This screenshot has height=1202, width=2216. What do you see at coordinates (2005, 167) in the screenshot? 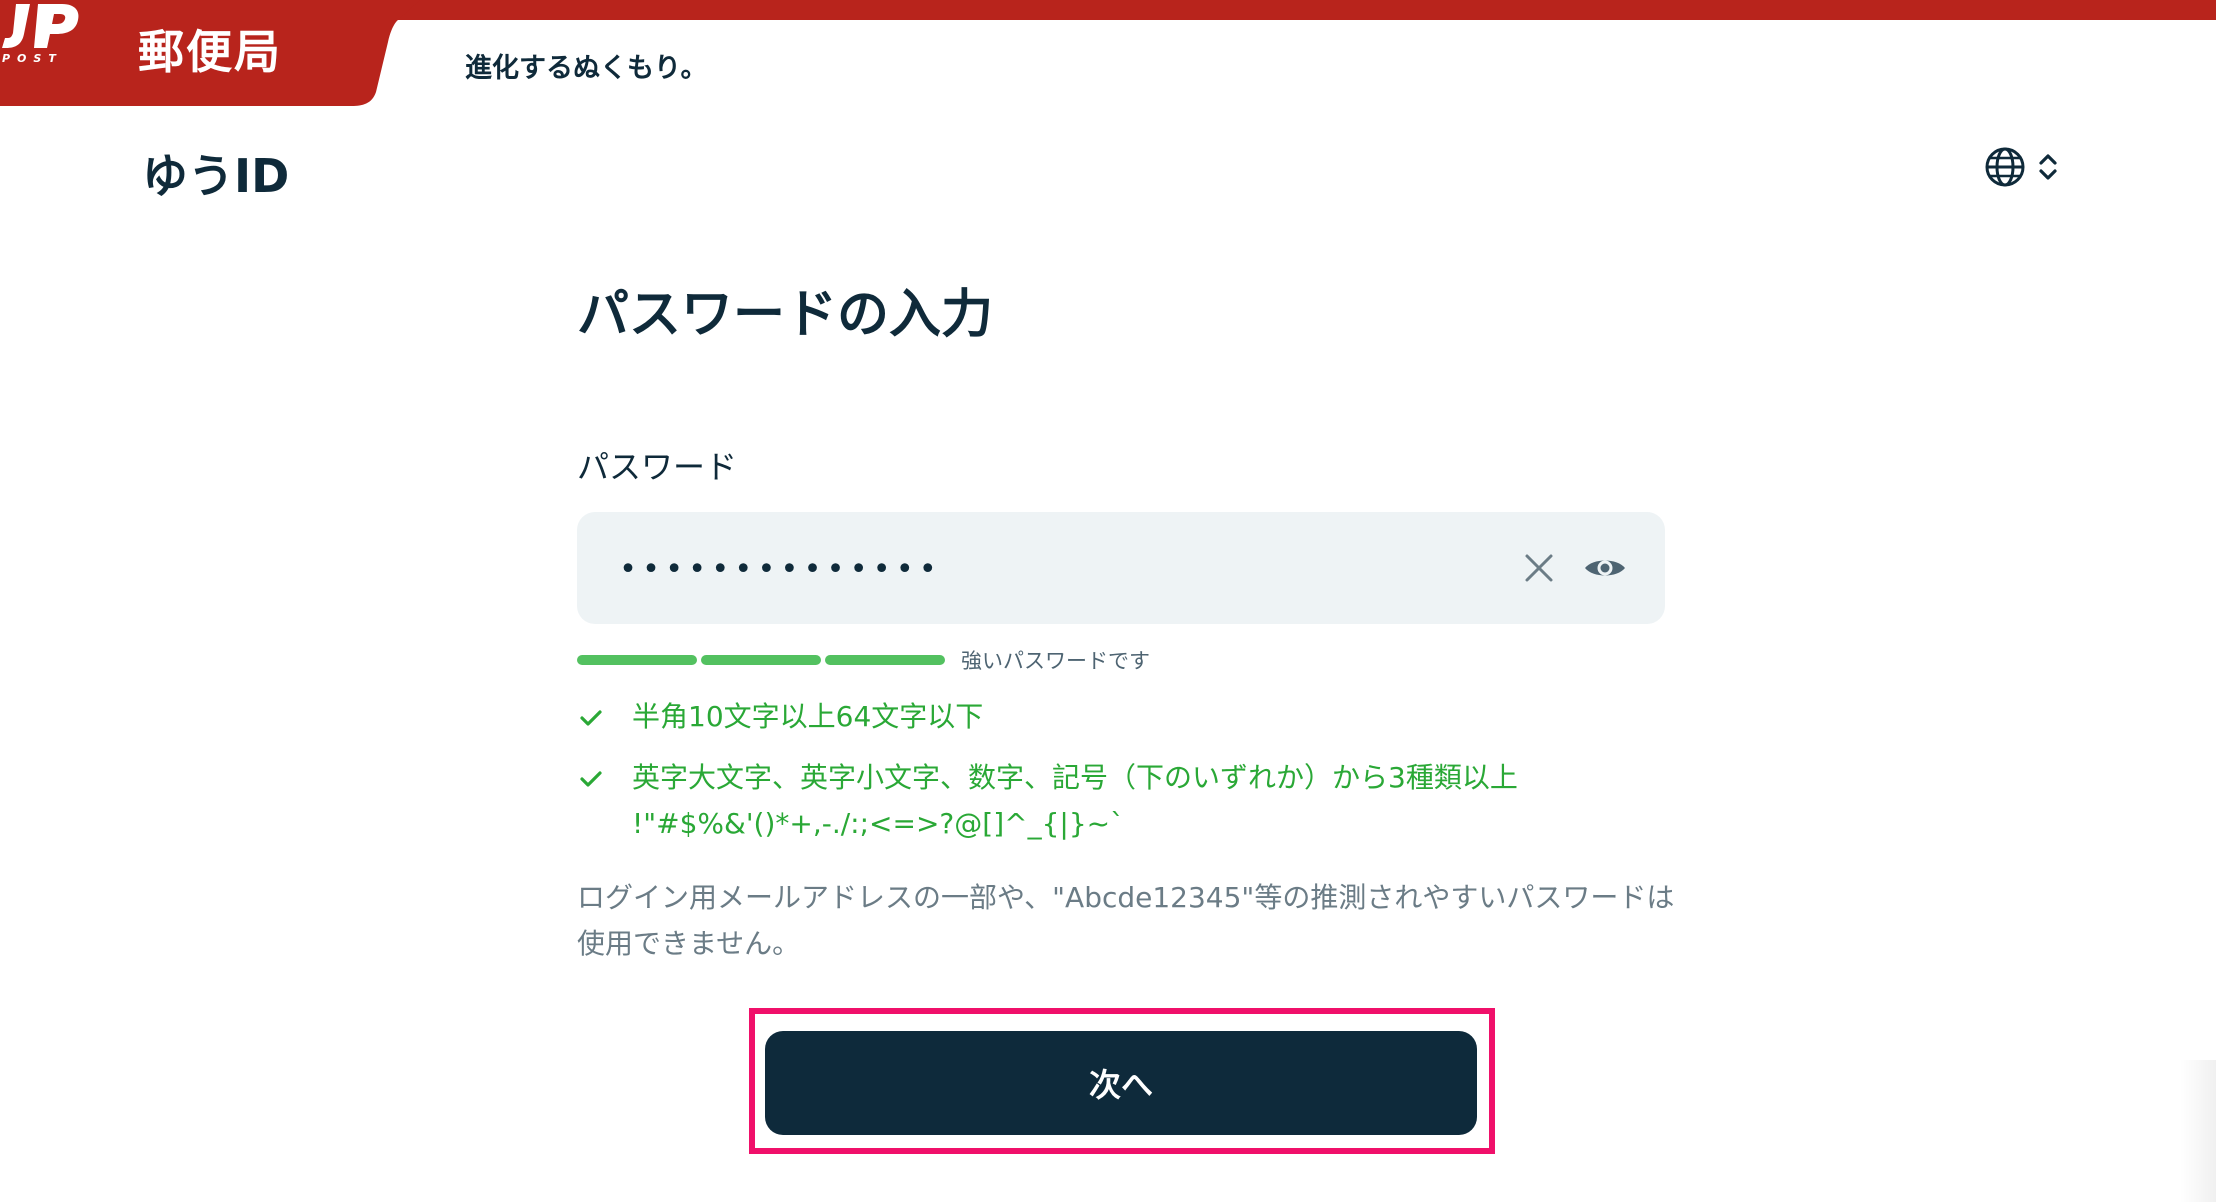
I see `globe-icon` at bounding box center [2005, 167].